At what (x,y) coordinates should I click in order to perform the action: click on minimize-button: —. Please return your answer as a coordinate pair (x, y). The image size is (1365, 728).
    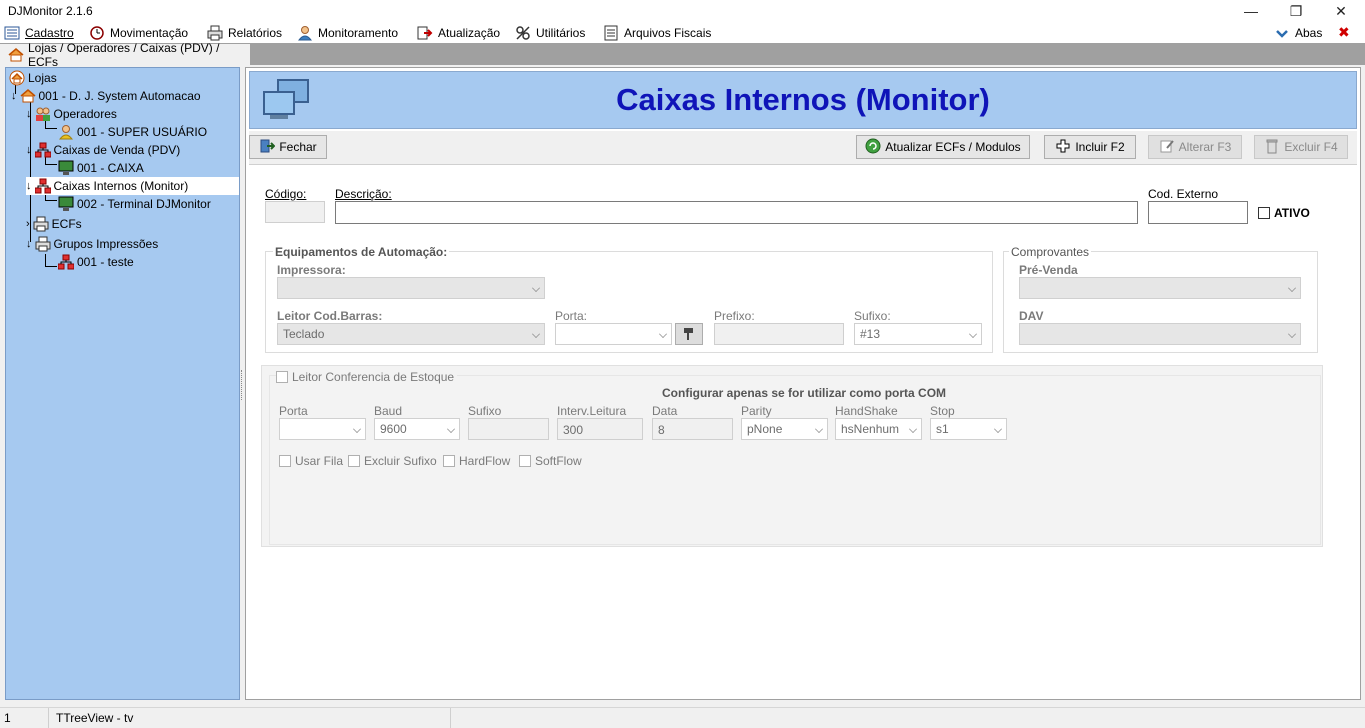
    Looking at the image, I should click on (1251, 11).